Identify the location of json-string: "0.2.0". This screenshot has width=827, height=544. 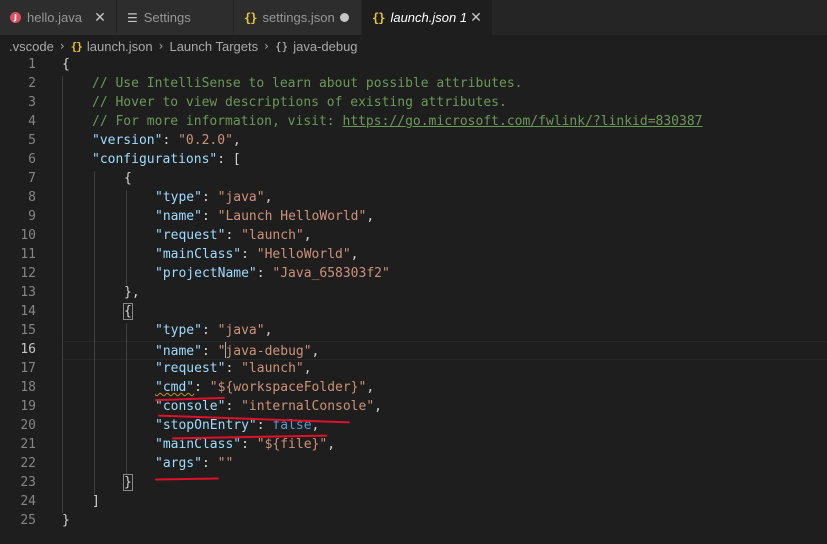
(205, 140).